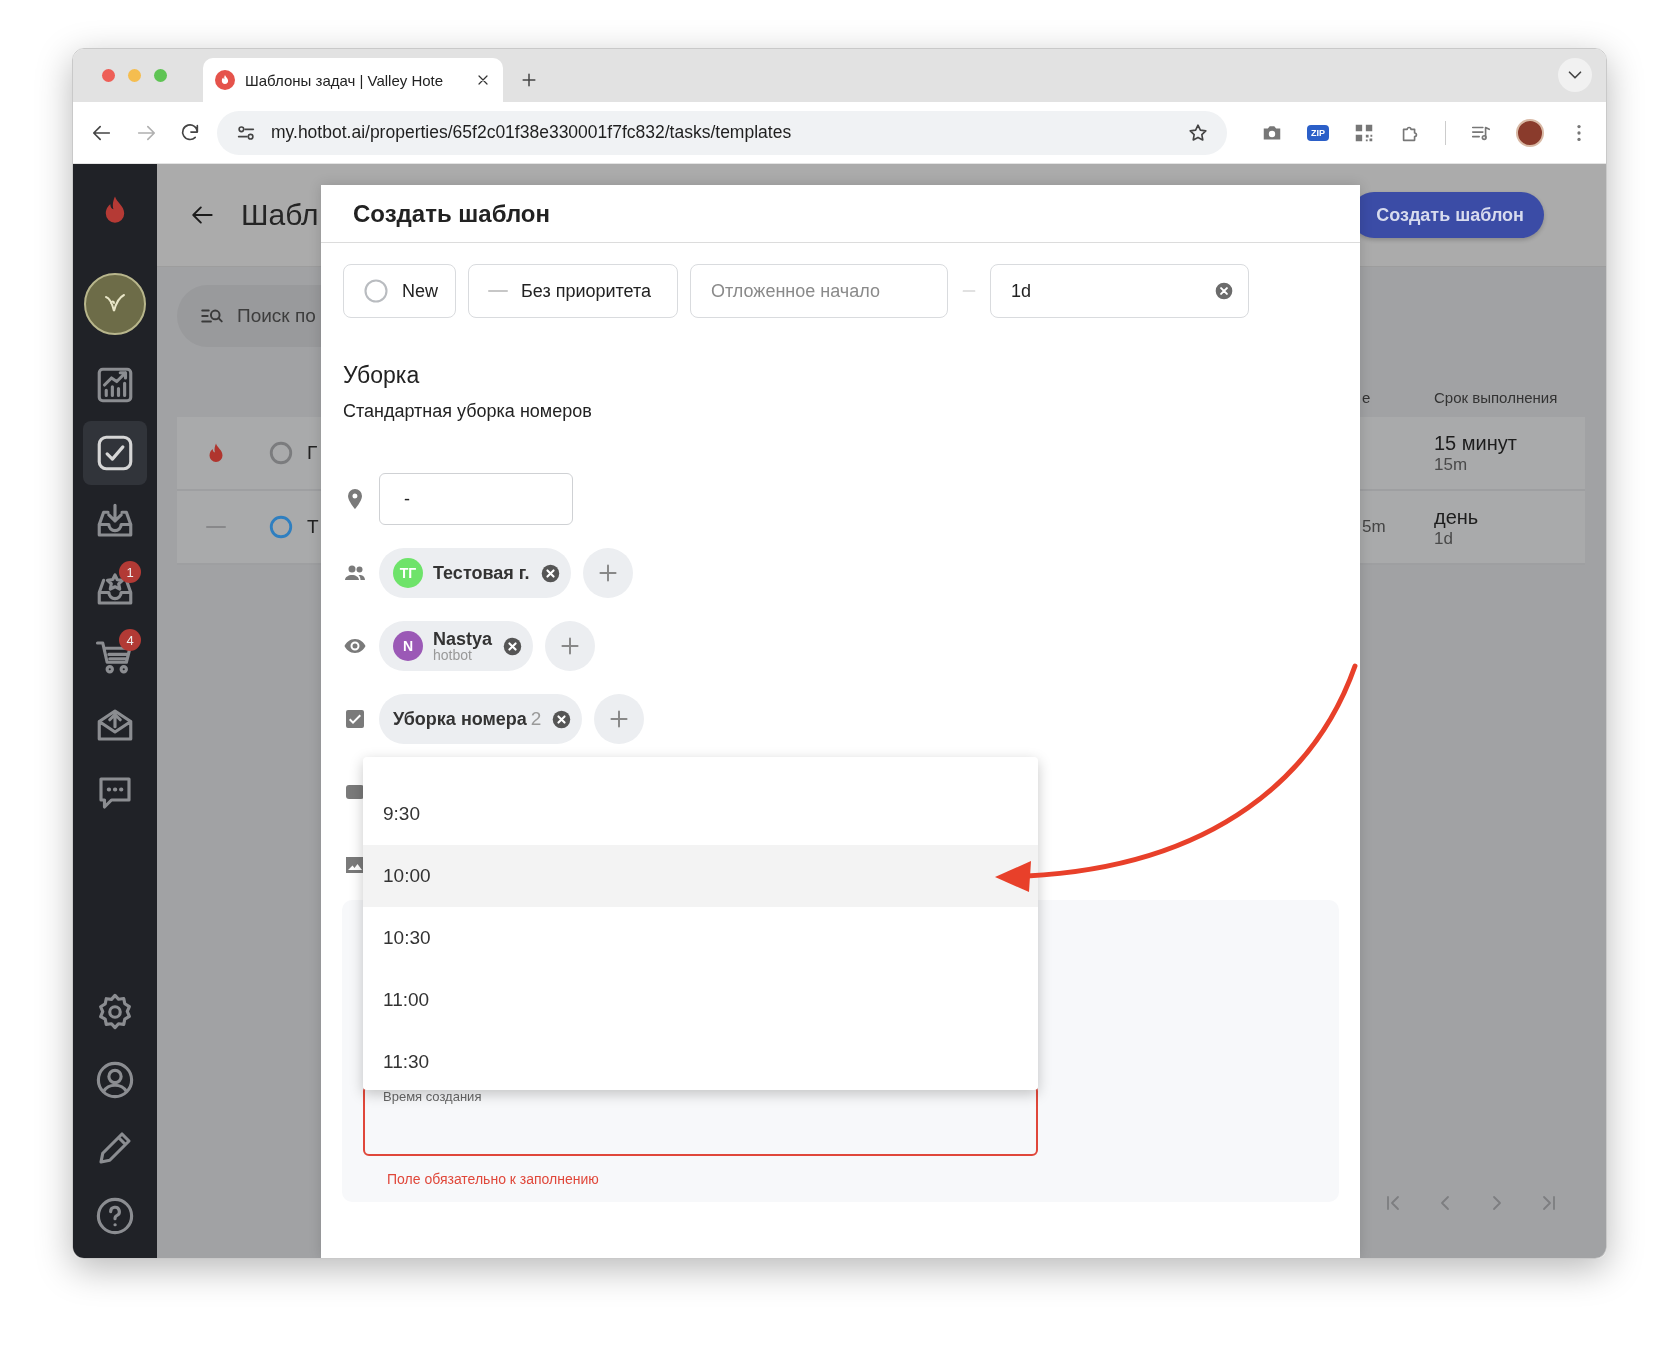 This screenshot has width=1680, height=1355. What do you see at coordinates (1021, 291) in the screenshot?
I see `field-value: 1d` at bounding box center [1021, 291].